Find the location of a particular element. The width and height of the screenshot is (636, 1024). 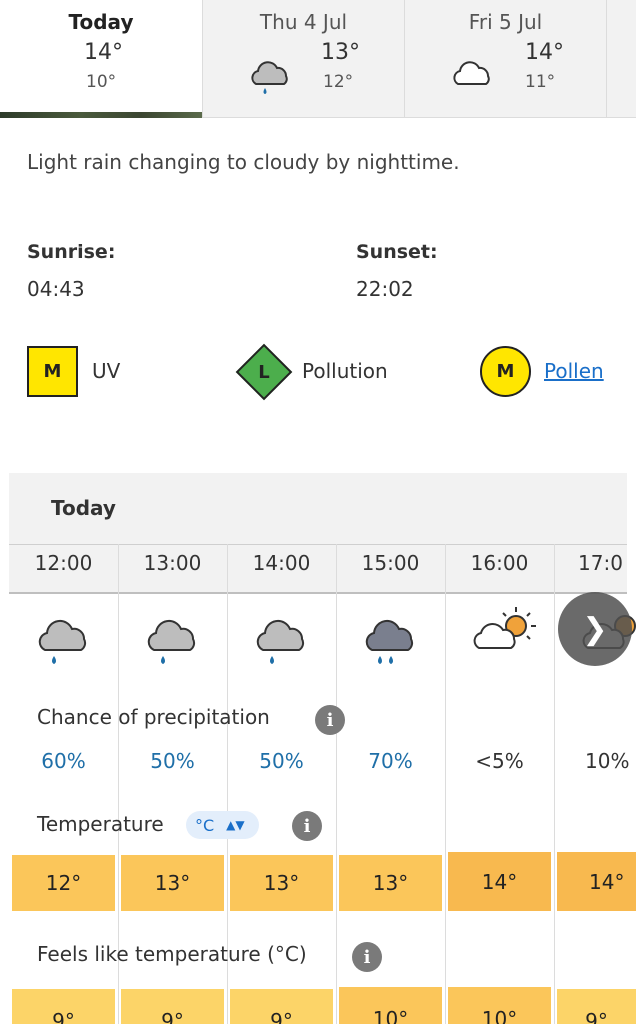

sunset-label: Sunset: is located at coordinates (397, 252).